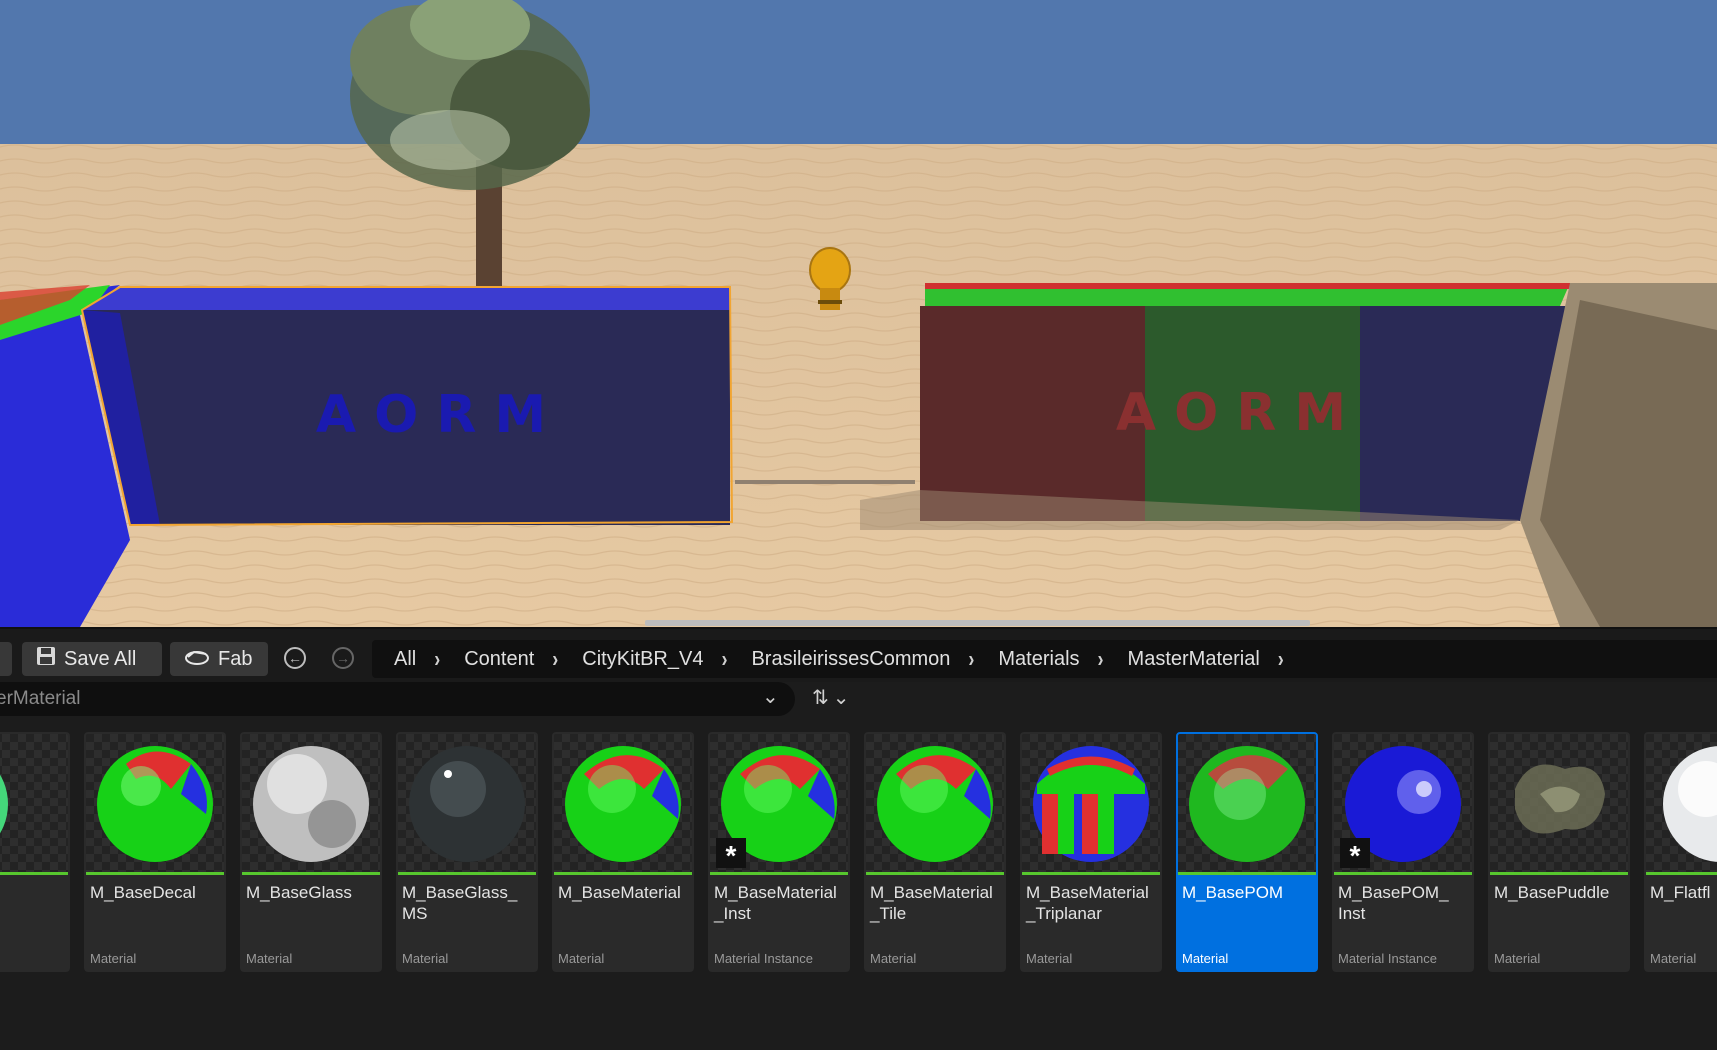  Describe the element at coordinates (1680, 892) in the screenshot. I see `asset-name: M_Flatfl` at that location.